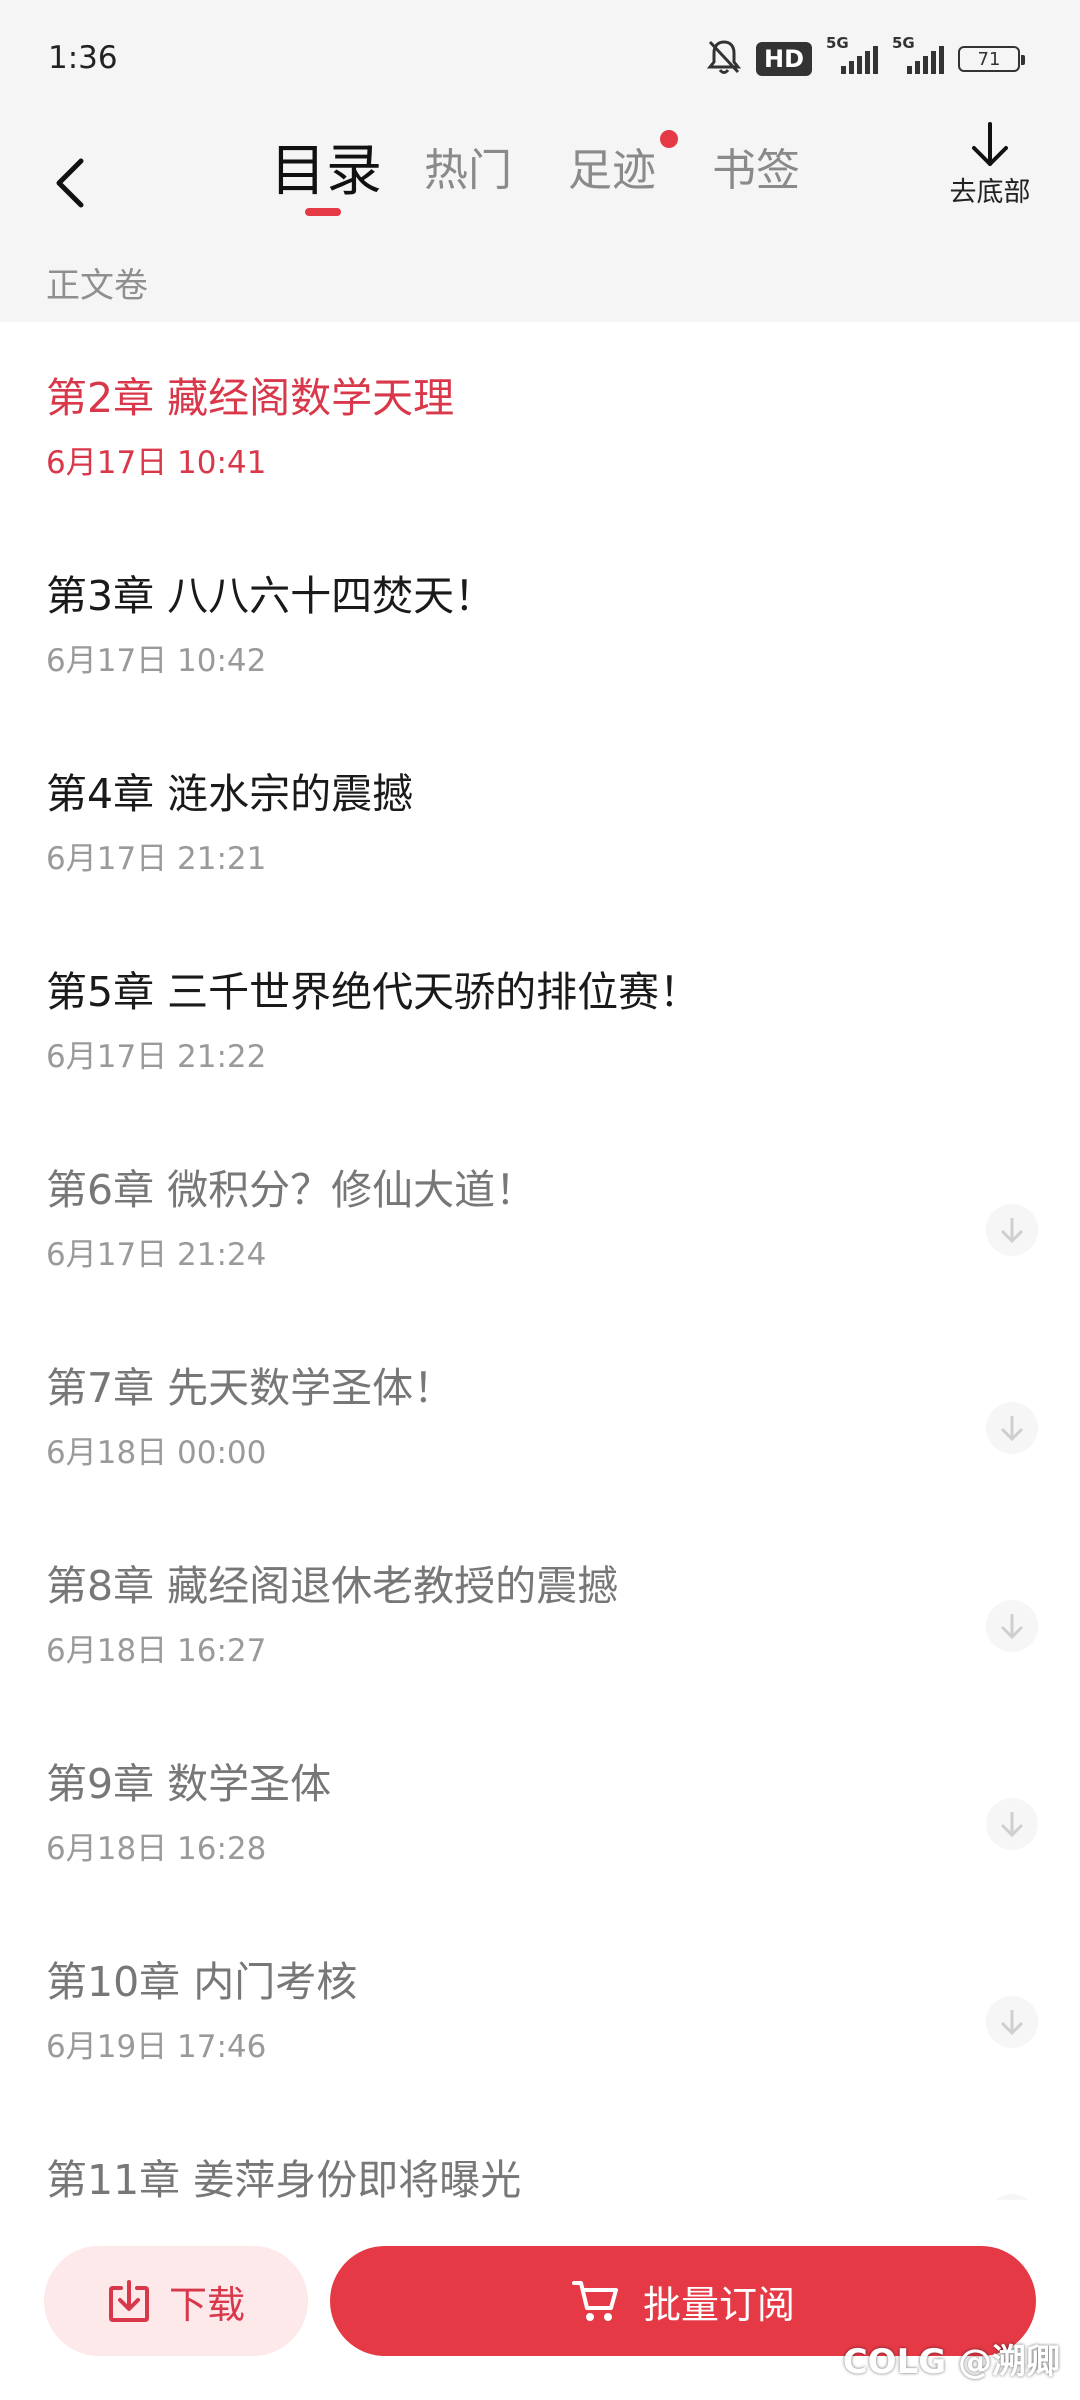 The image size is (1080, 2400). I want to click on history-notification-dot, so click(669, 139).